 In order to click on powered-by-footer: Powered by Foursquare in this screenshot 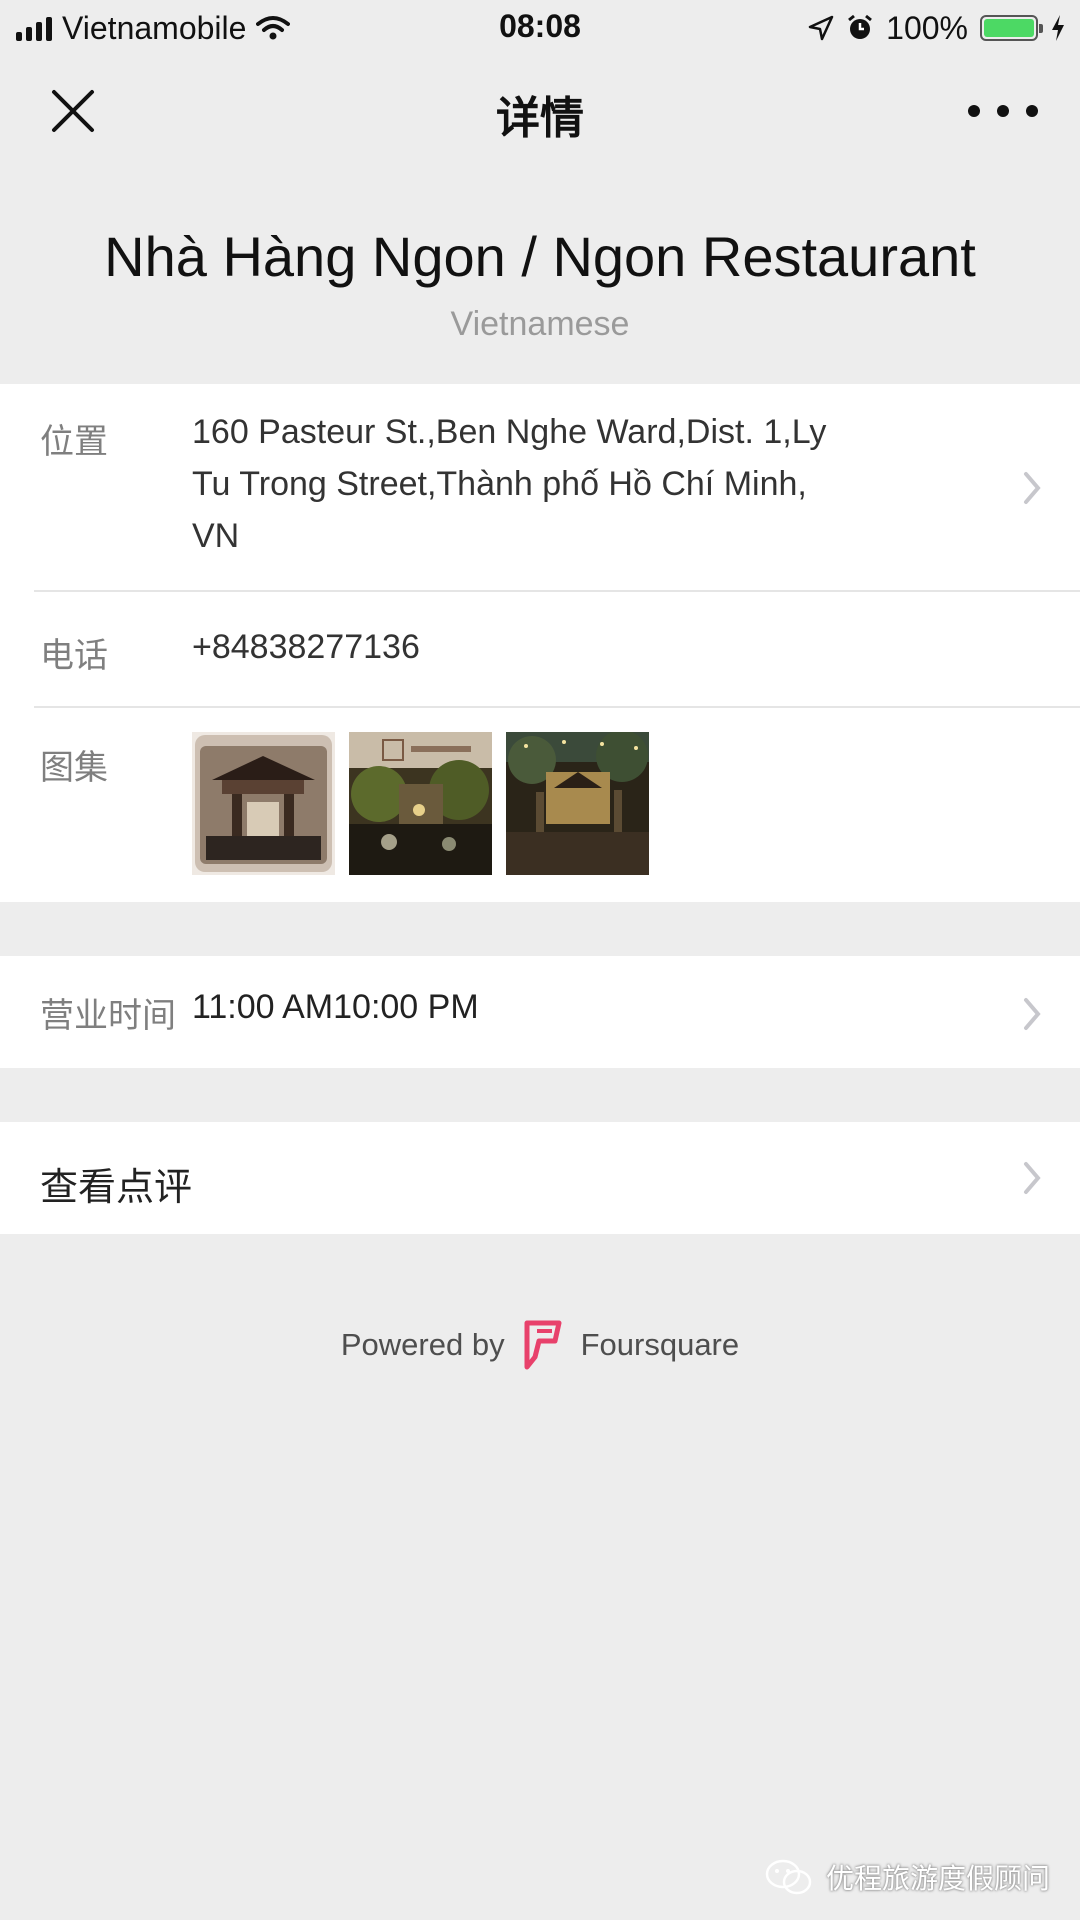, I will do `click(540, 1345)`.